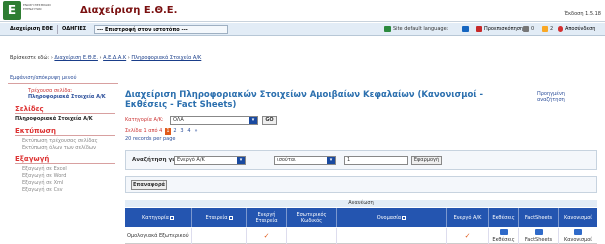  Describe the element at coordinates (12, 10) in the screenshot. I see `logo-icon: Ε` at that location.